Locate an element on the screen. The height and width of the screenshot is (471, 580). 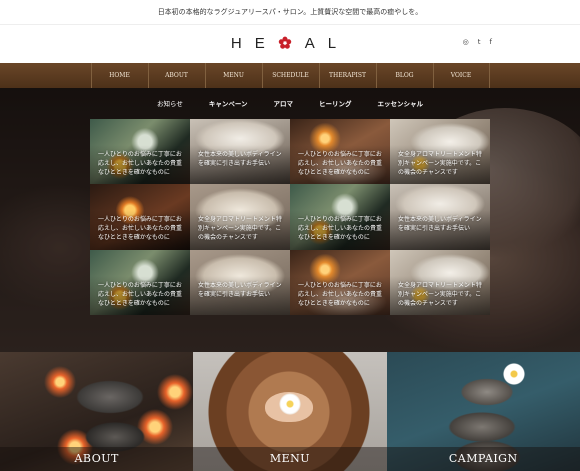
campaign-panel-label: CAMPAIGN is located at coordinates (483, 459).